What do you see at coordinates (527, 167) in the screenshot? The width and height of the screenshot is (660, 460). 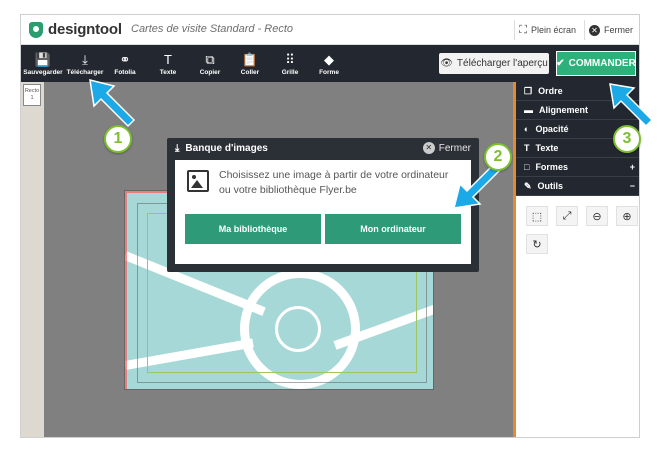 I see `shapes-icon: □` at bounding box center [527, 167].